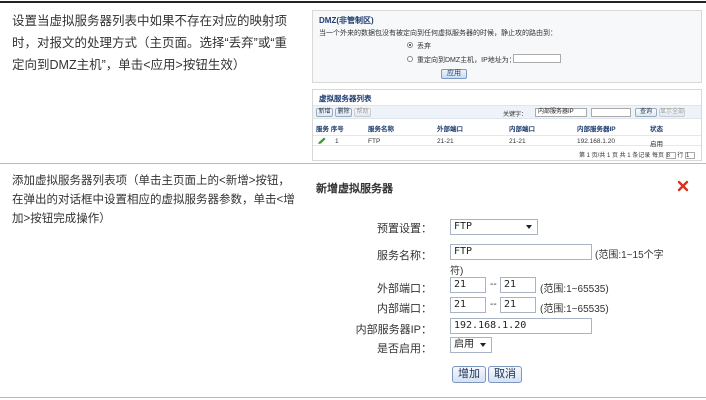  What do you see at coordinates (450, 129) in the screenshot?
I see `col-header-ext-port: 外部端口` at bounding box center [450, 129].